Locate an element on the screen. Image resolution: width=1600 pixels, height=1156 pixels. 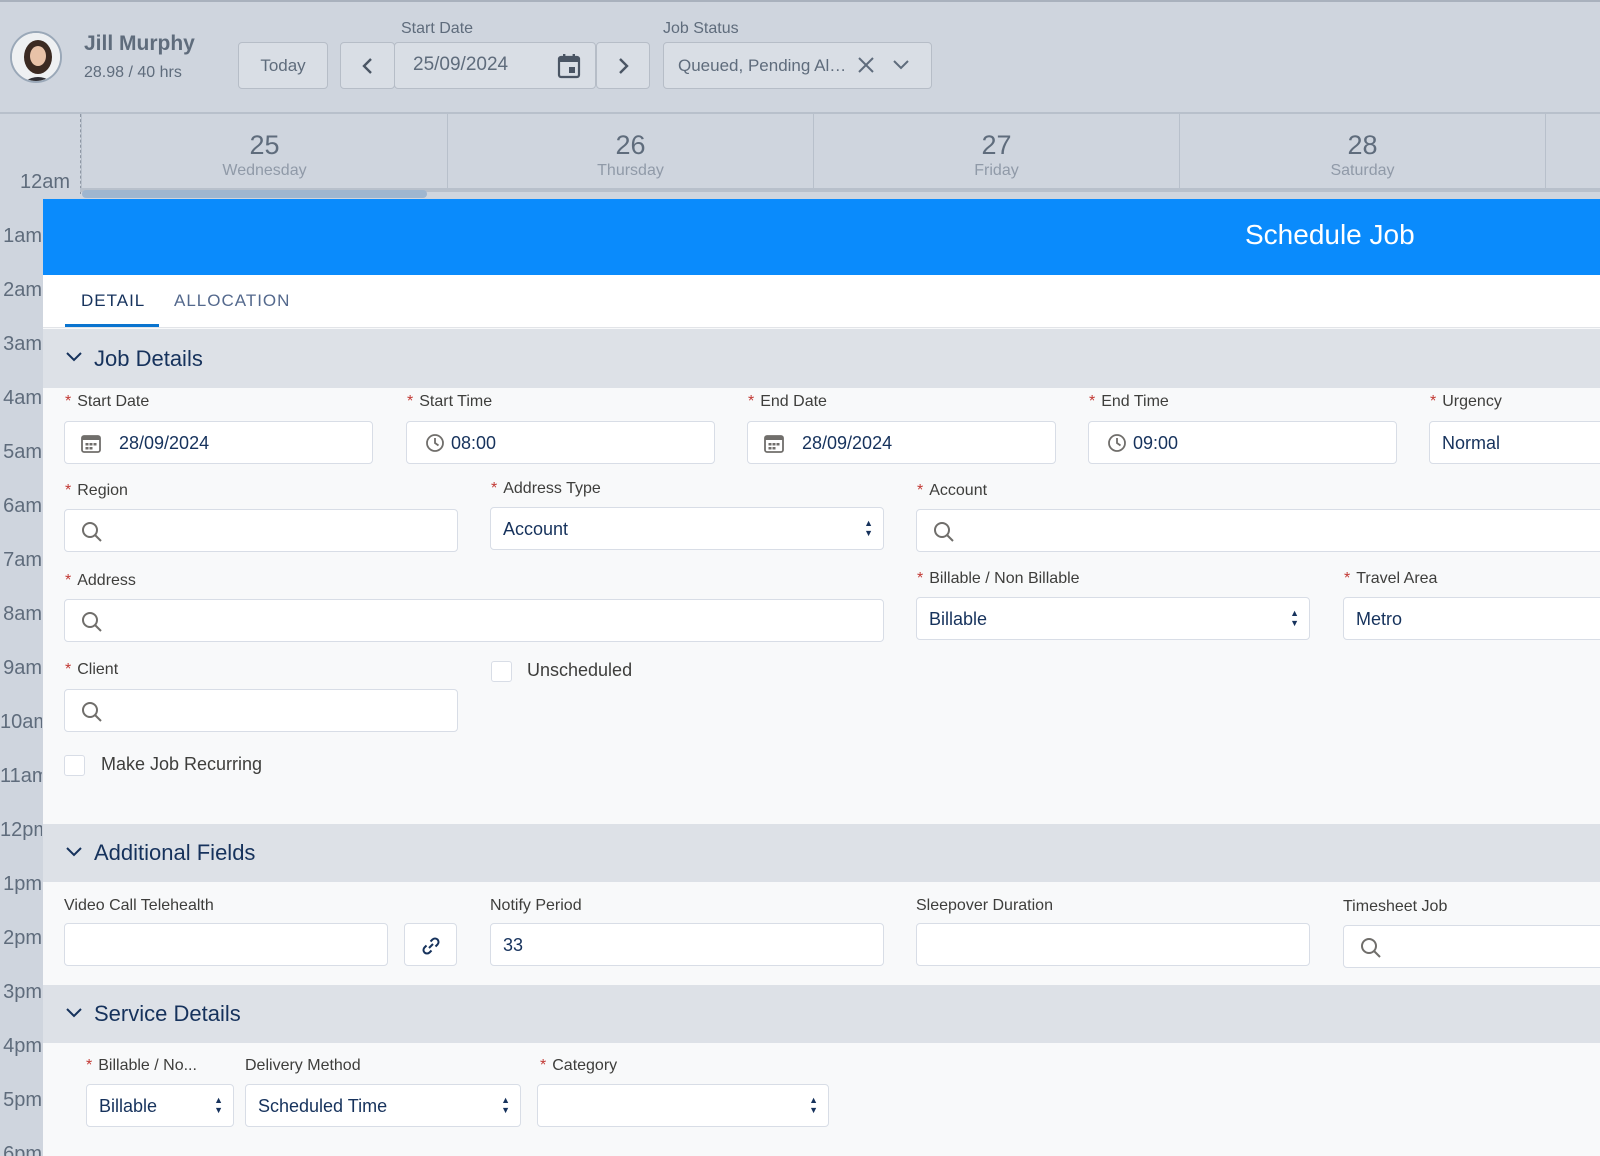
timesheet-job-search-input is located at coordinates (1471, 946).